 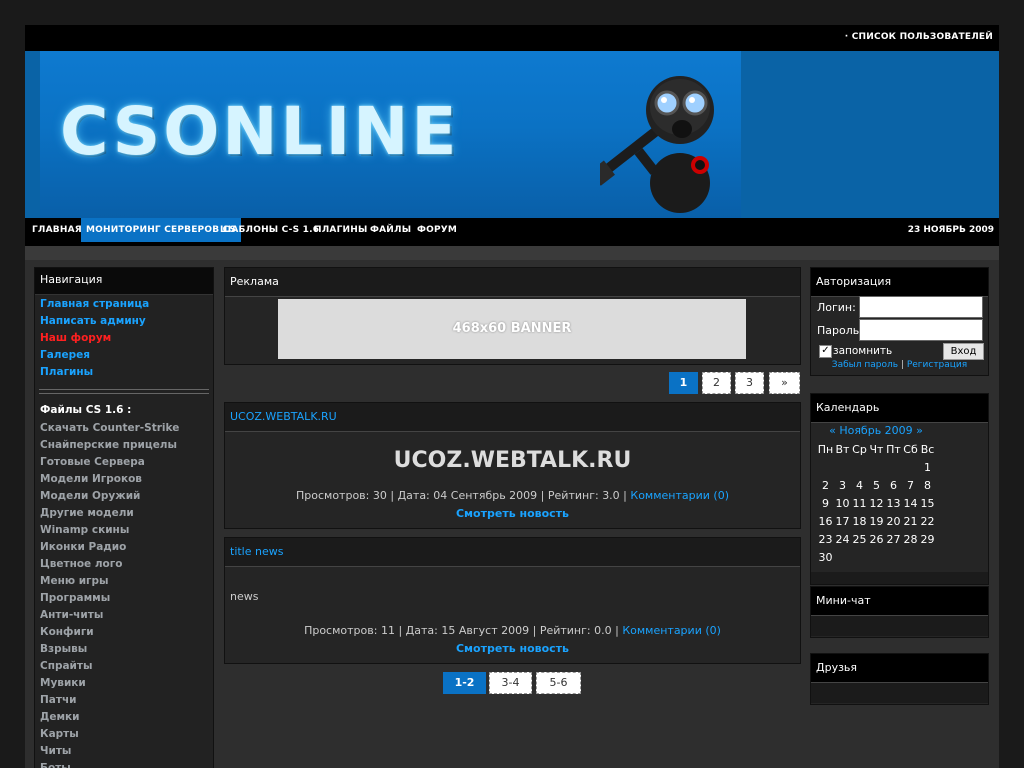 I want to click on user-list-link: · СПИСОК ПОЛЬЗОВАТЕЛЕЙ, so click(x=919, y=37).